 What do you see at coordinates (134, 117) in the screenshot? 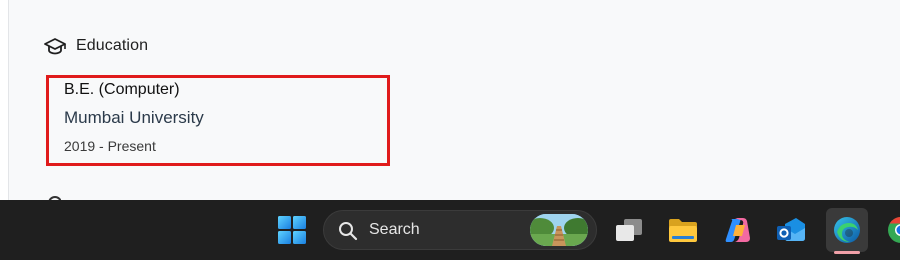
I see `institution-name: Mumbai University` at bounding box center [134, 117].